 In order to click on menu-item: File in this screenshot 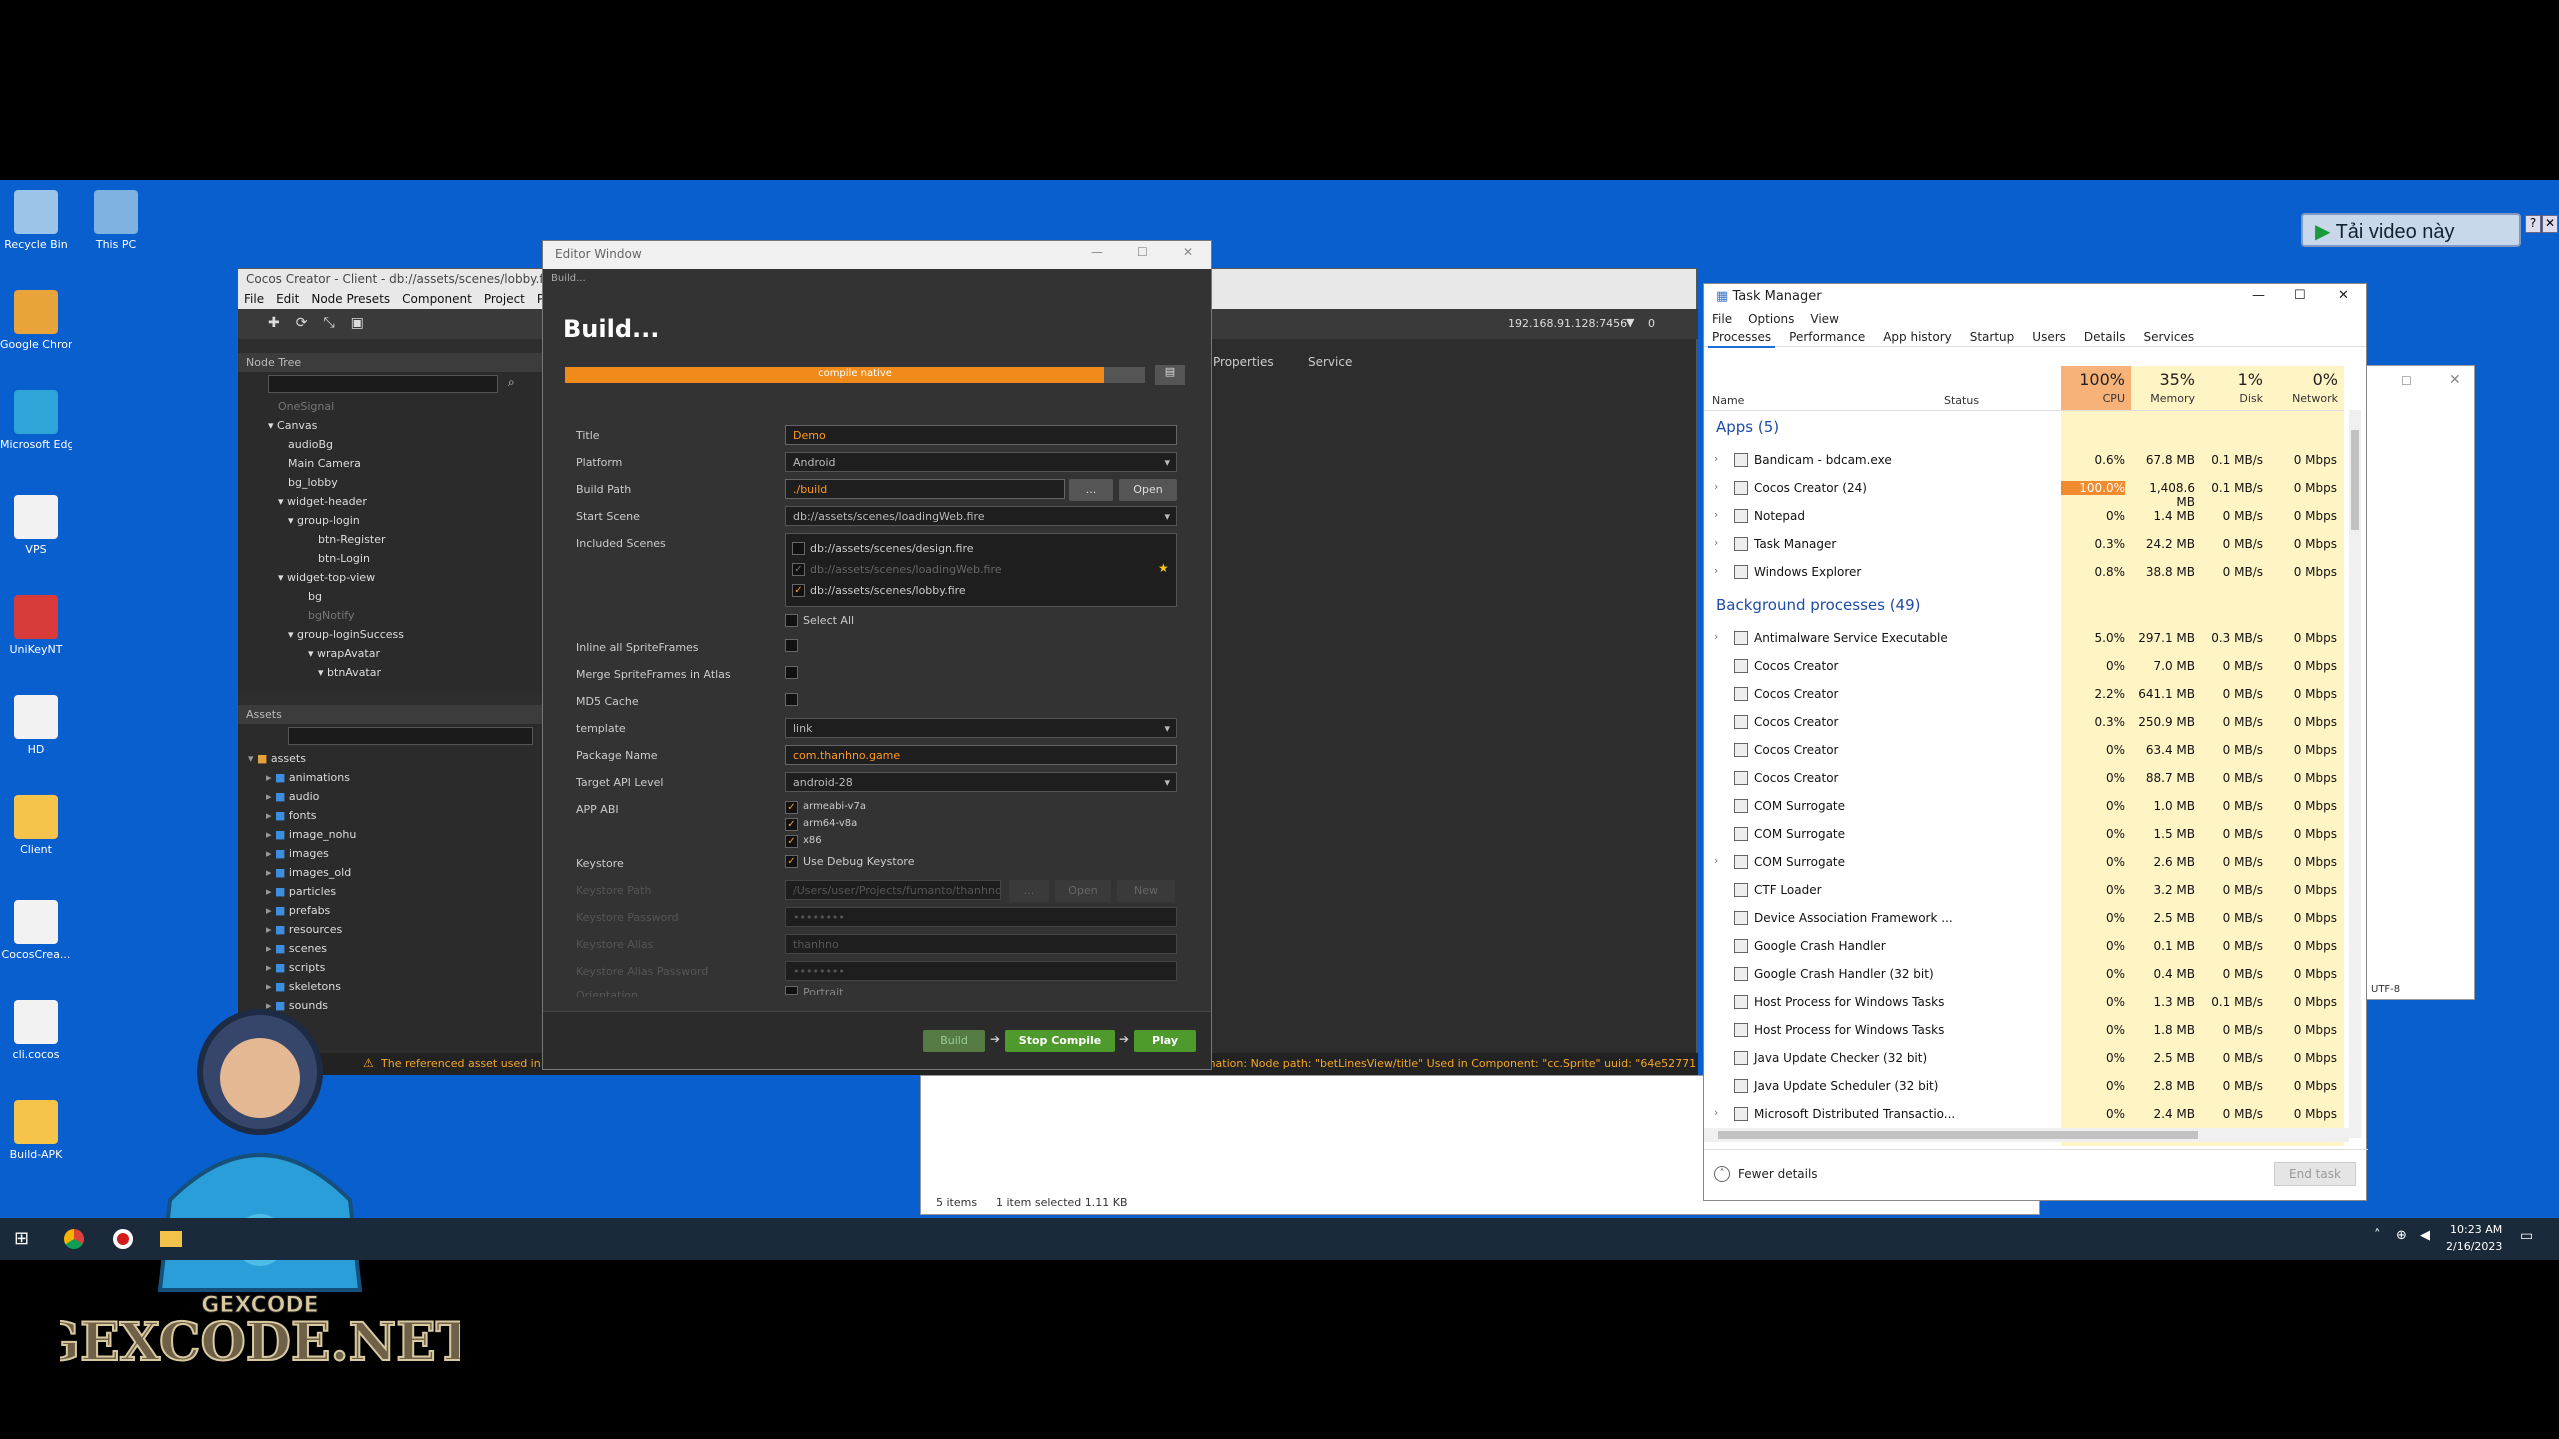, I will do `click(1722, 319)`.